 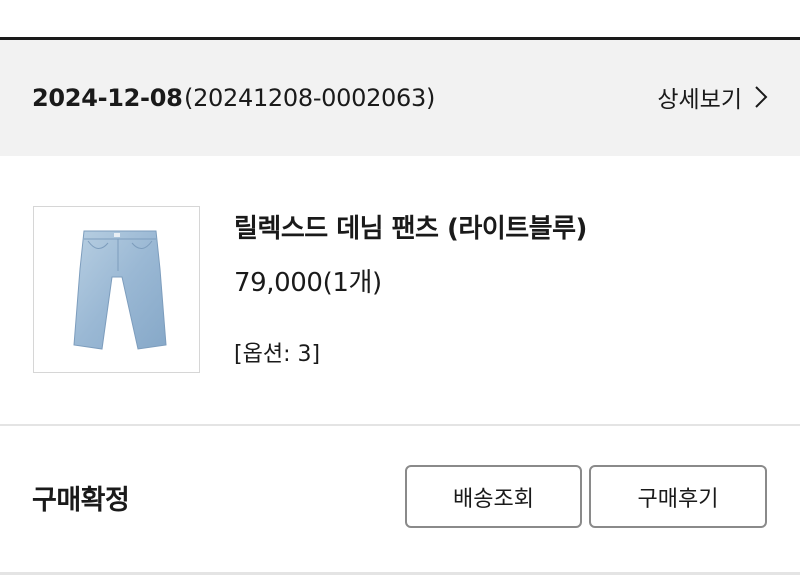 What do you see at coordinates (678, 496) in the screenshot?
I see `write-review-button: 구매후기` at bounding box center [678, 496].